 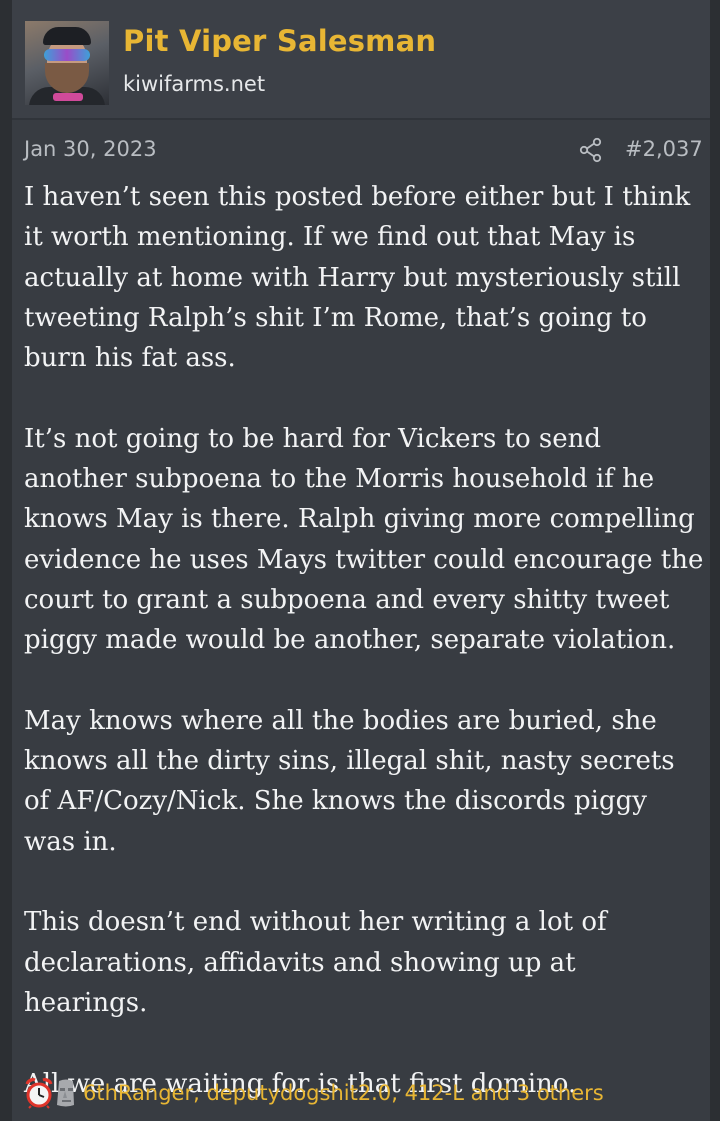 What do you see at coordinates (65, 1093) in the screenshot?
I see `moai-icon` at bounding box center [65, 1093].